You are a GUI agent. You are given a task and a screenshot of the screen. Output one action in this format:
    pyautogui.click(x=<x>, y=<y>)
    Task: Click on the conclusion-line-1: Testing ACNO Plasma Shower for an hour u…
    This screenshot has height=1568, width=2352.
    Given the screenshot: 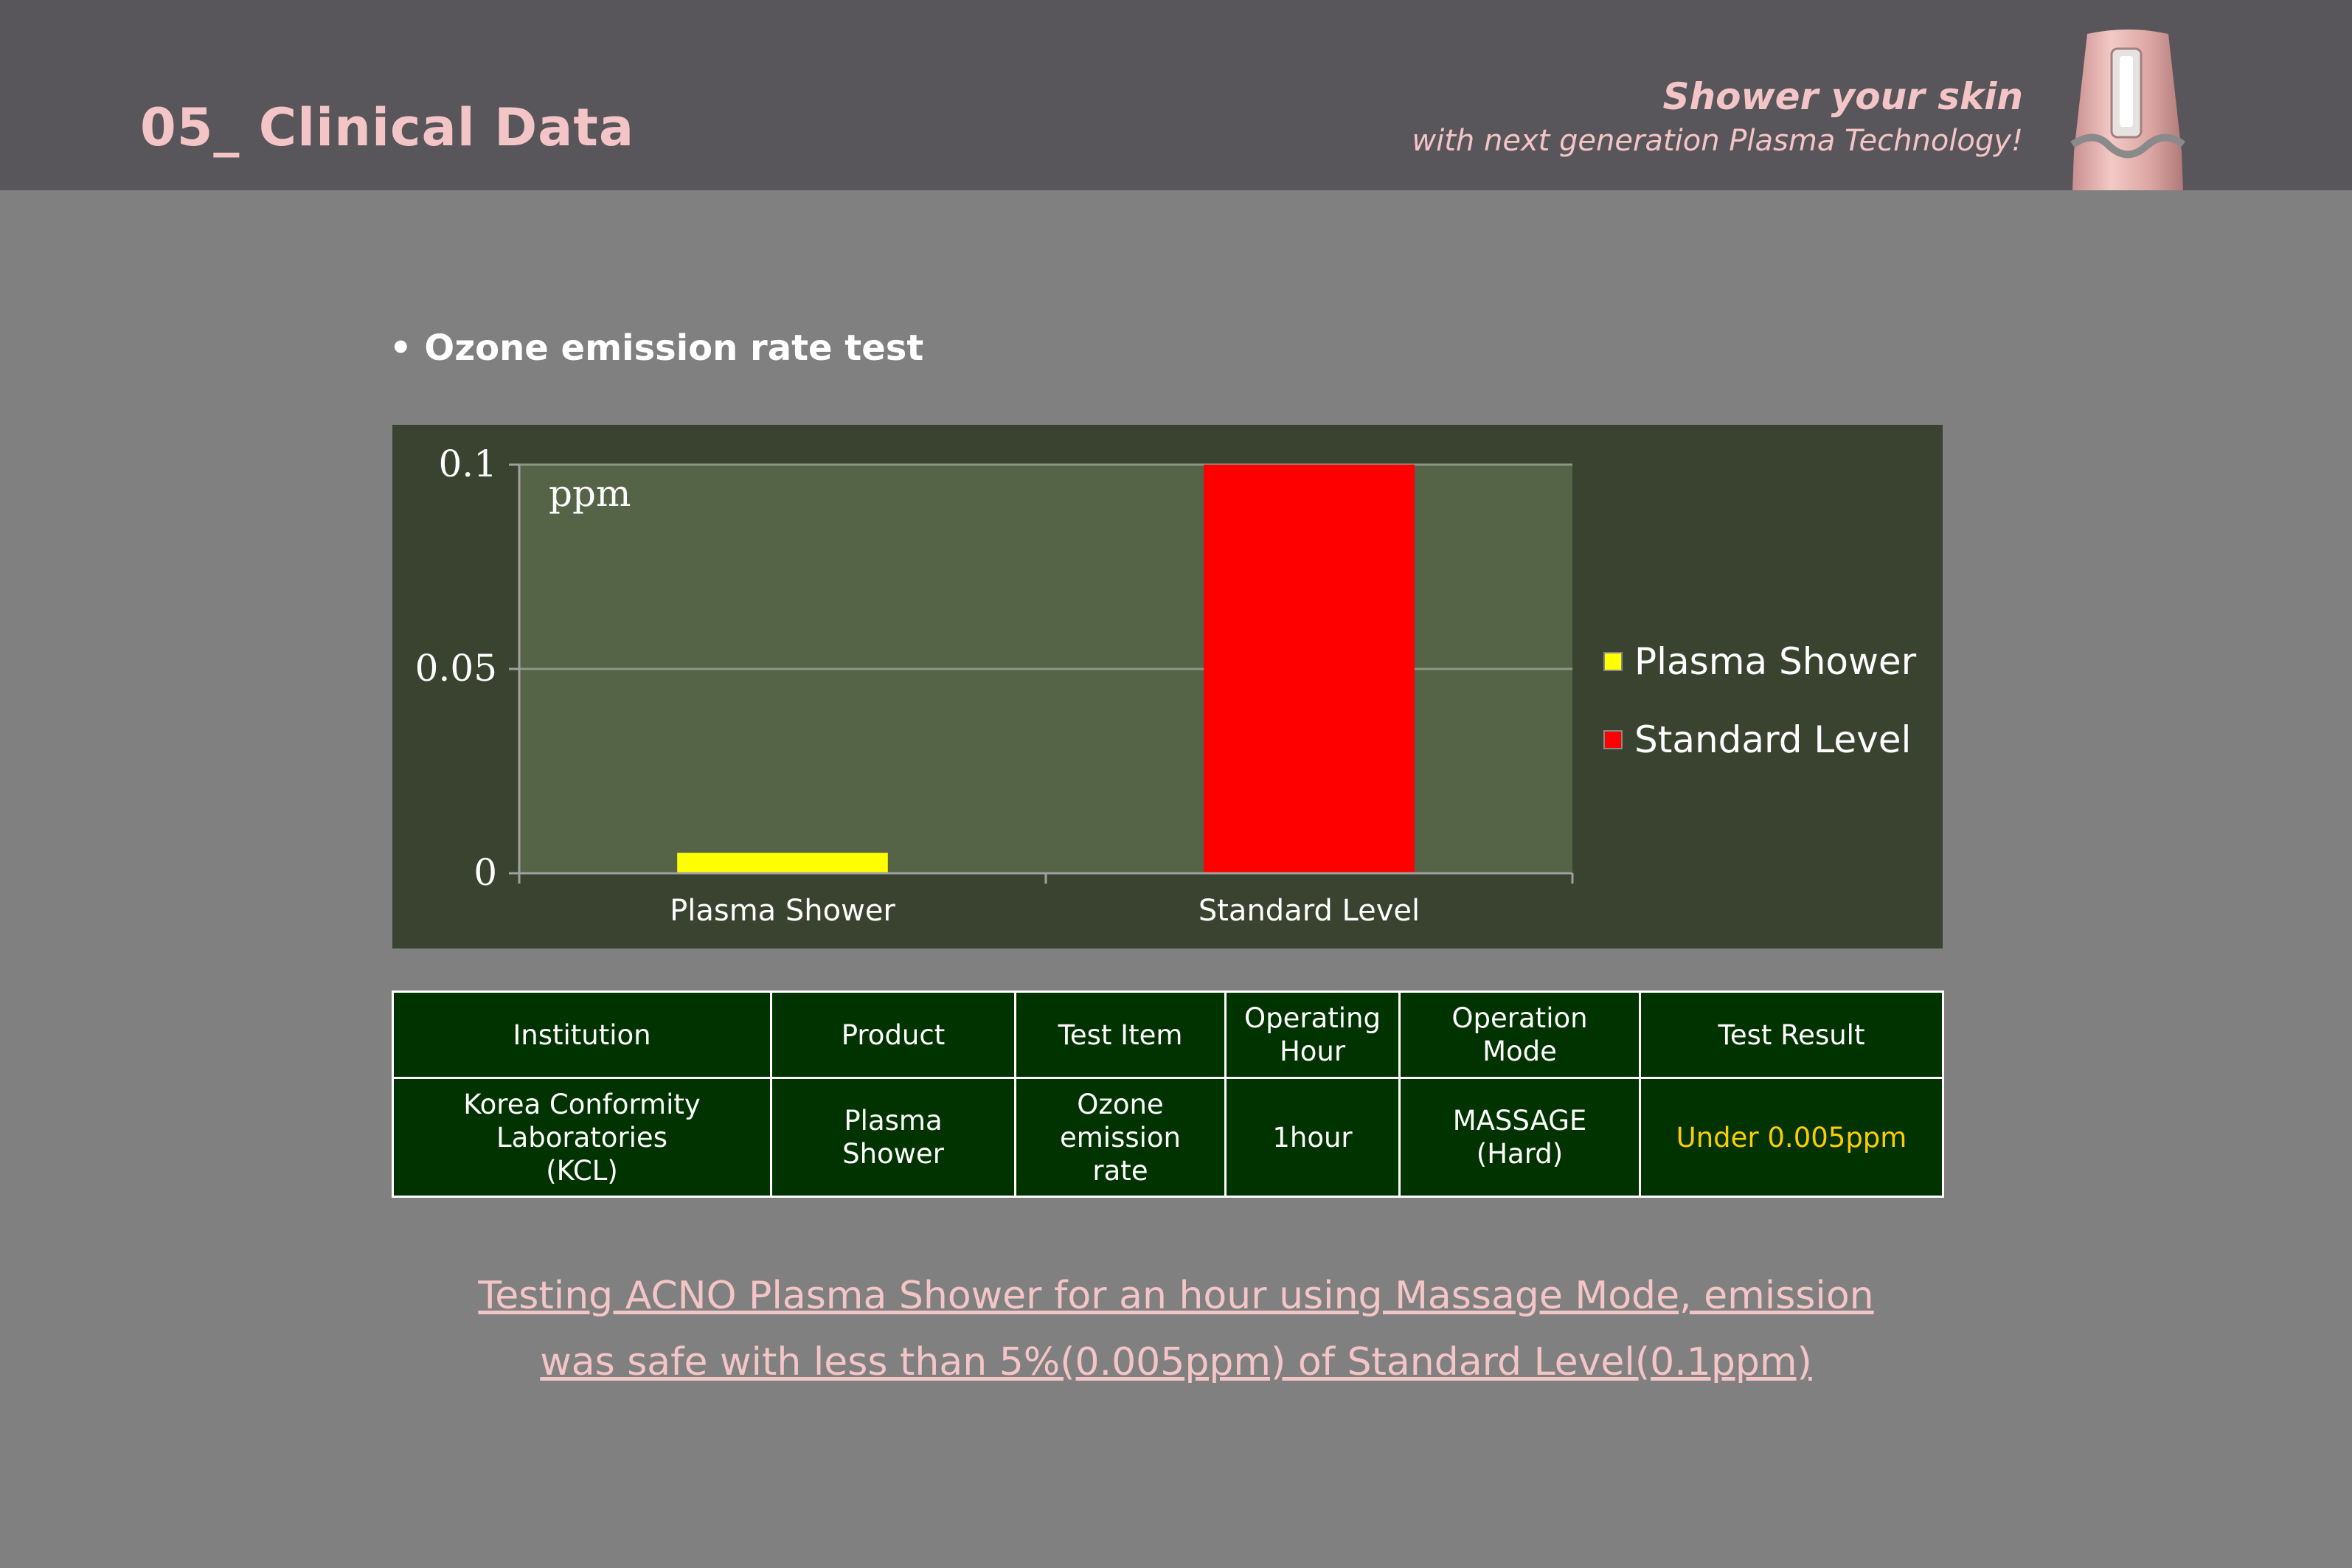 What is the action you would take?
    pyautogui.click(x=1176, y=1296)
    